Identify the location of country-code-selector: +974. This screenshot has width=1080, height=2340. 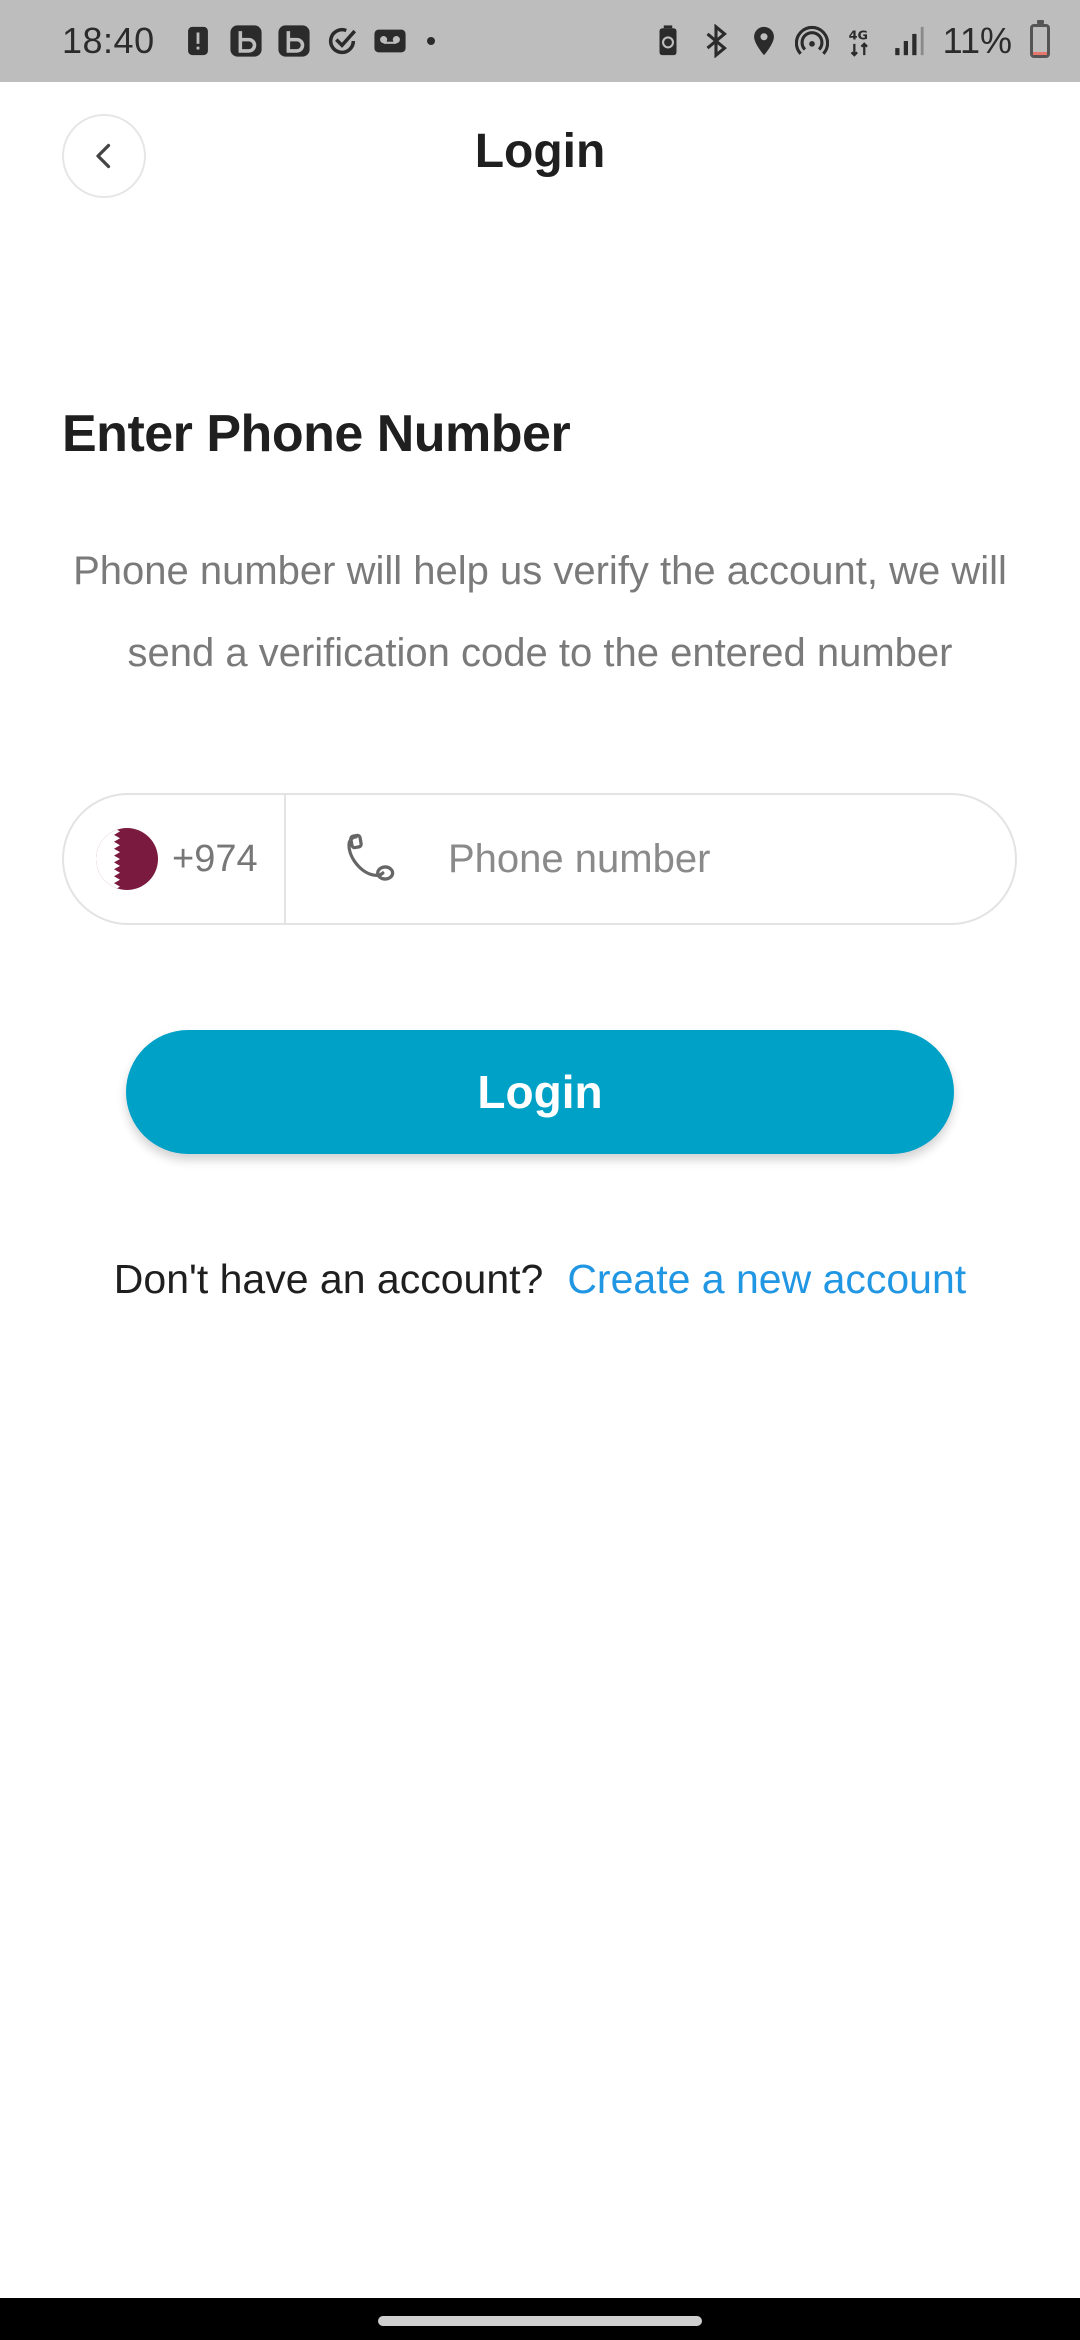
(175, 859).